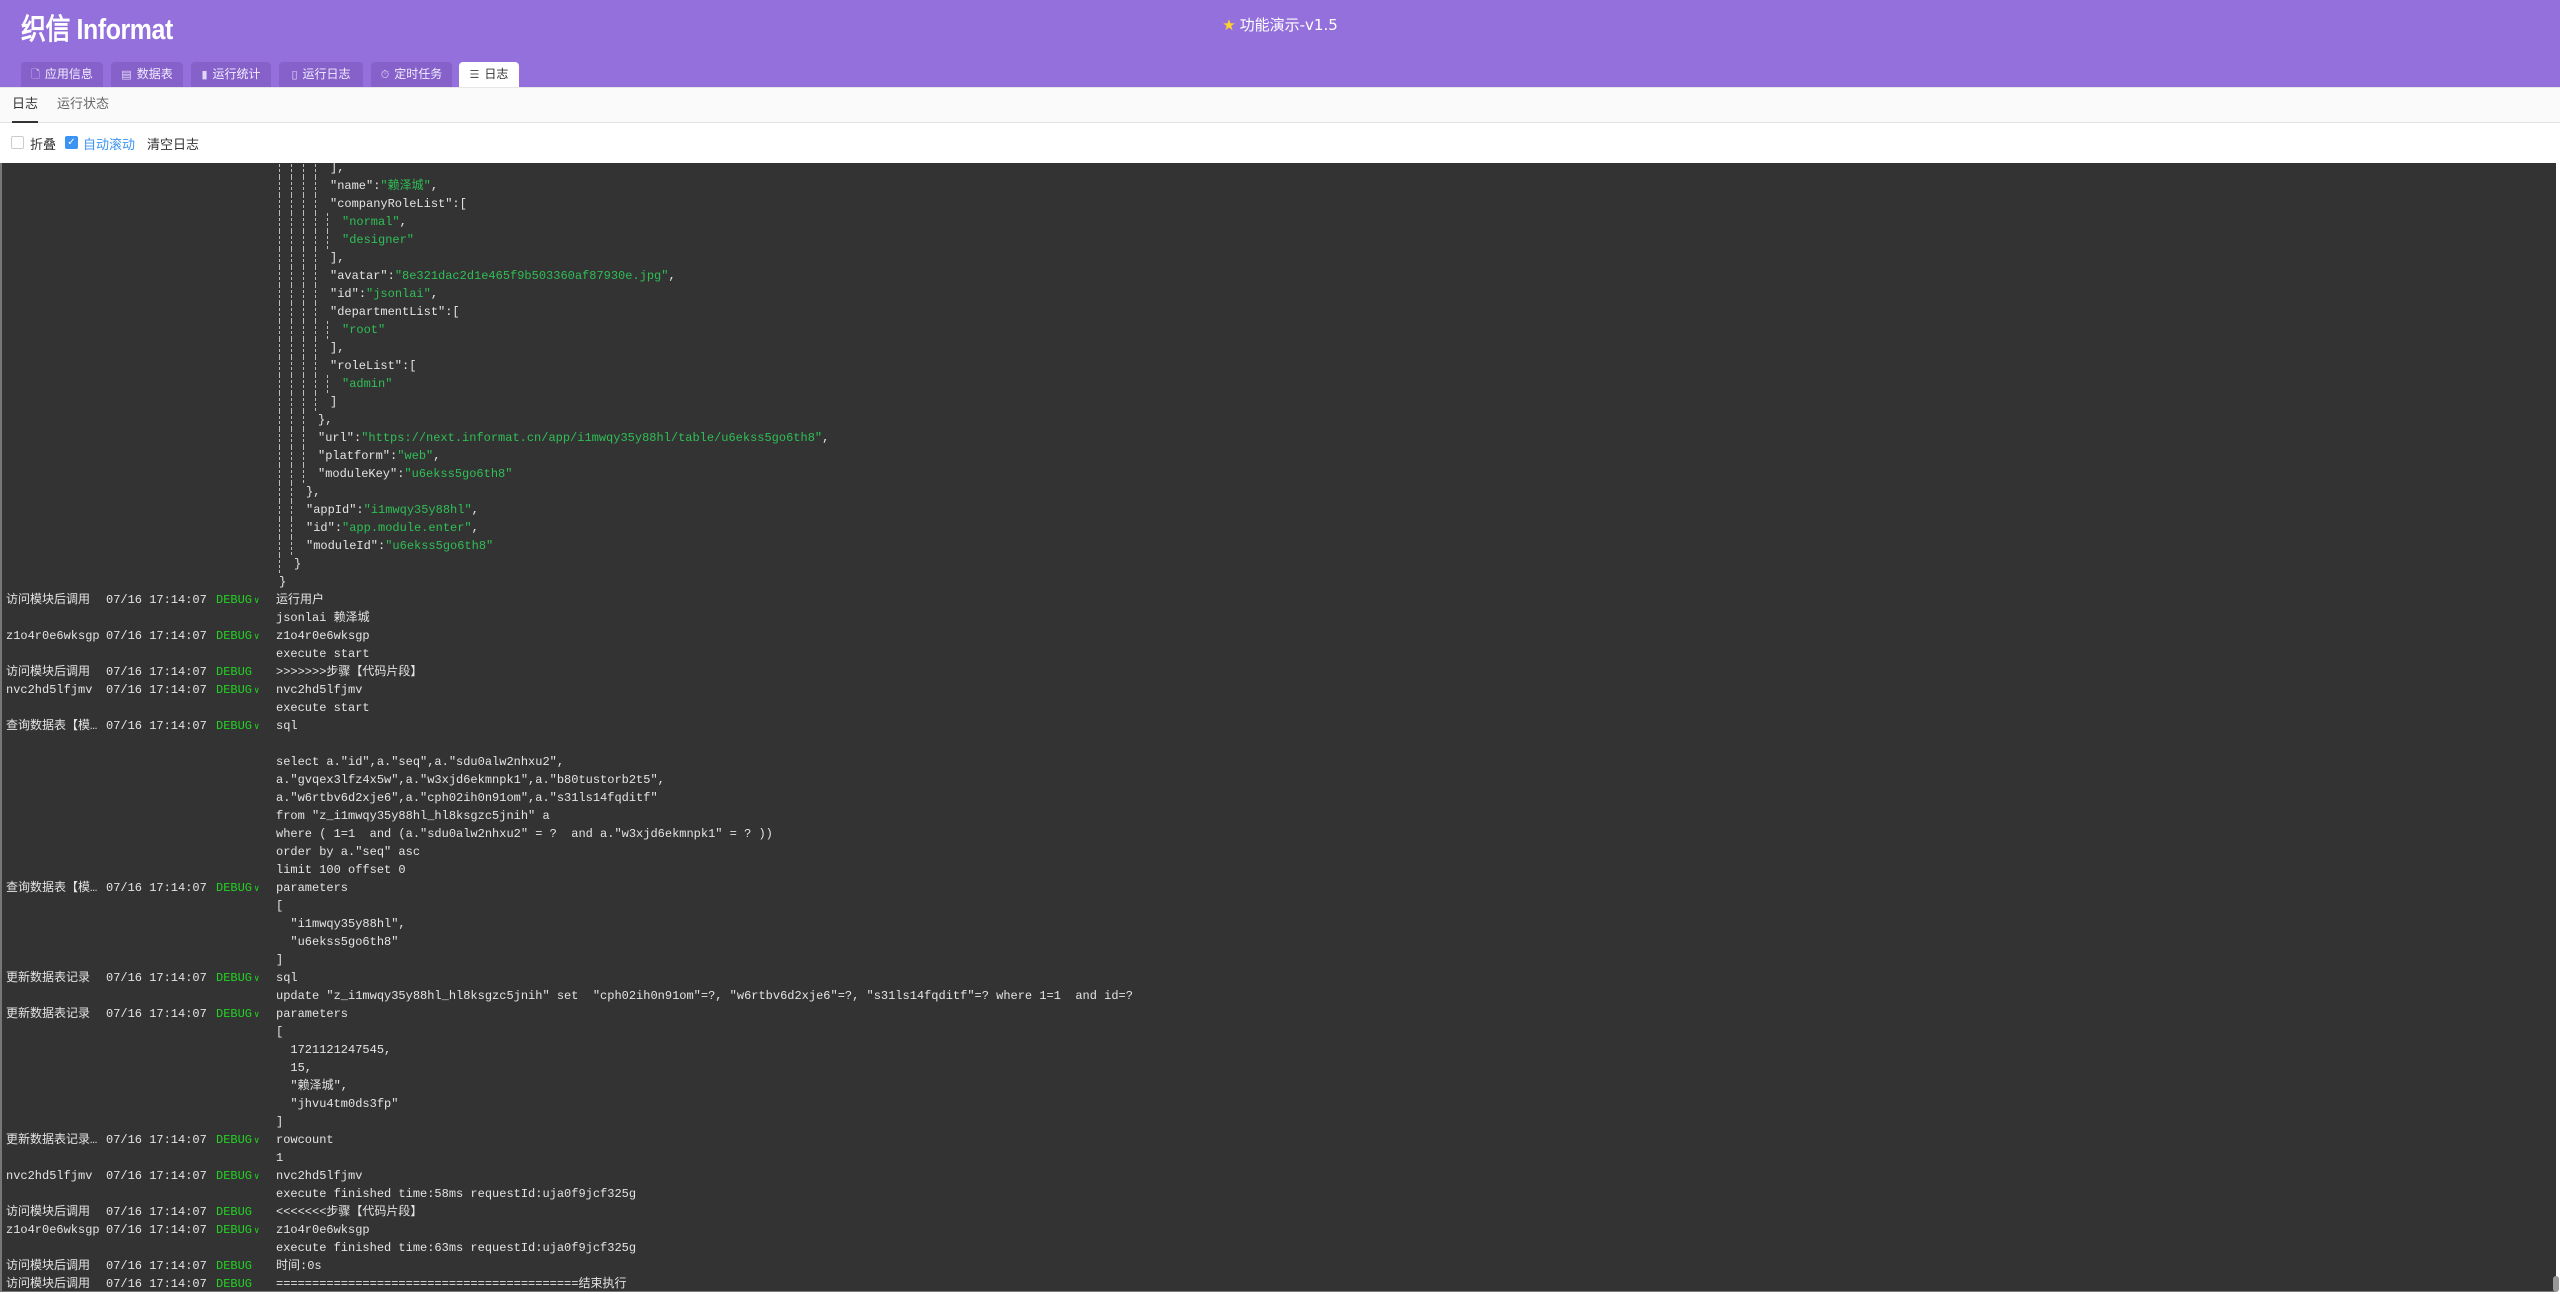  Describe the element at coordinates (1279, 294) in the screenshot. I see `json-line: "id":"jsonlai",` at that location.